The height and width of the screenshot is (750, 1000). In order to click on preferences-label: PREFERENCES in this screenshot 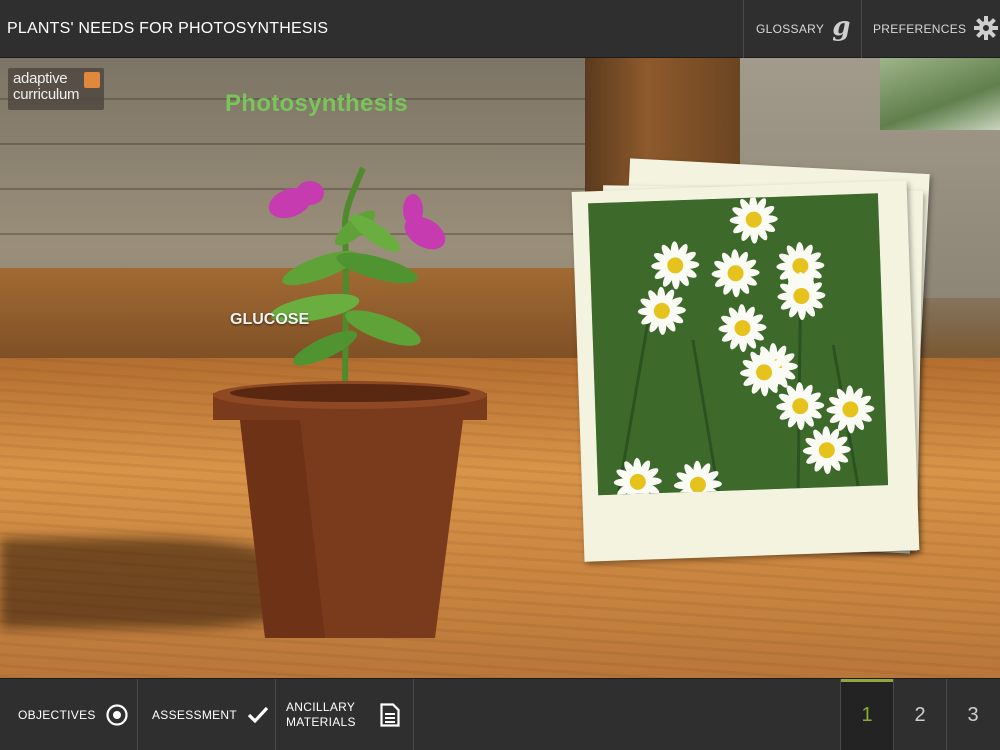, I will do `click(920, 29)`.